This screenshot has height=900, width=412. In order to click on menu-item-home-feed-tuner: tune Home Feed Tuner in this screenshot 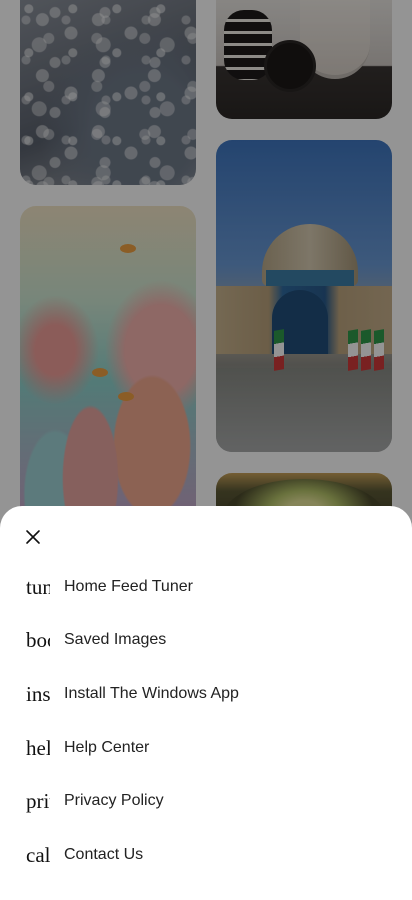, I will do `click(206, 587)`.